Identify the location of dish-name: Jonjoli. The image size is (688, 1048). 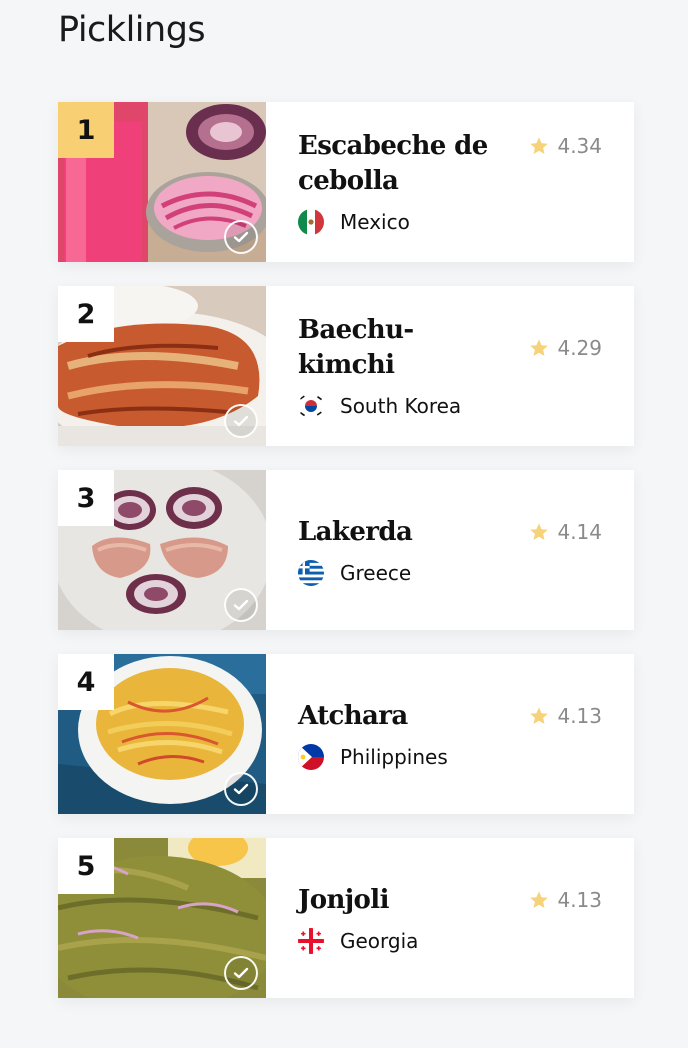
(403, 900).